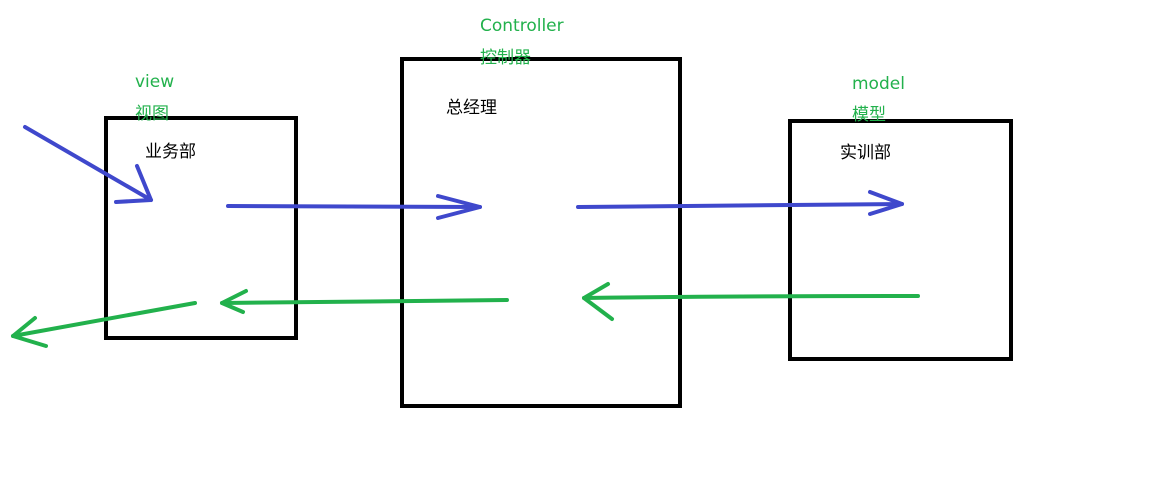 This screenshot has height=481, width=1153. What do you see at coordinates (364, 301) in the screenshot?
I see `controller-to-view-arrow` at bounding box center [364, 301].